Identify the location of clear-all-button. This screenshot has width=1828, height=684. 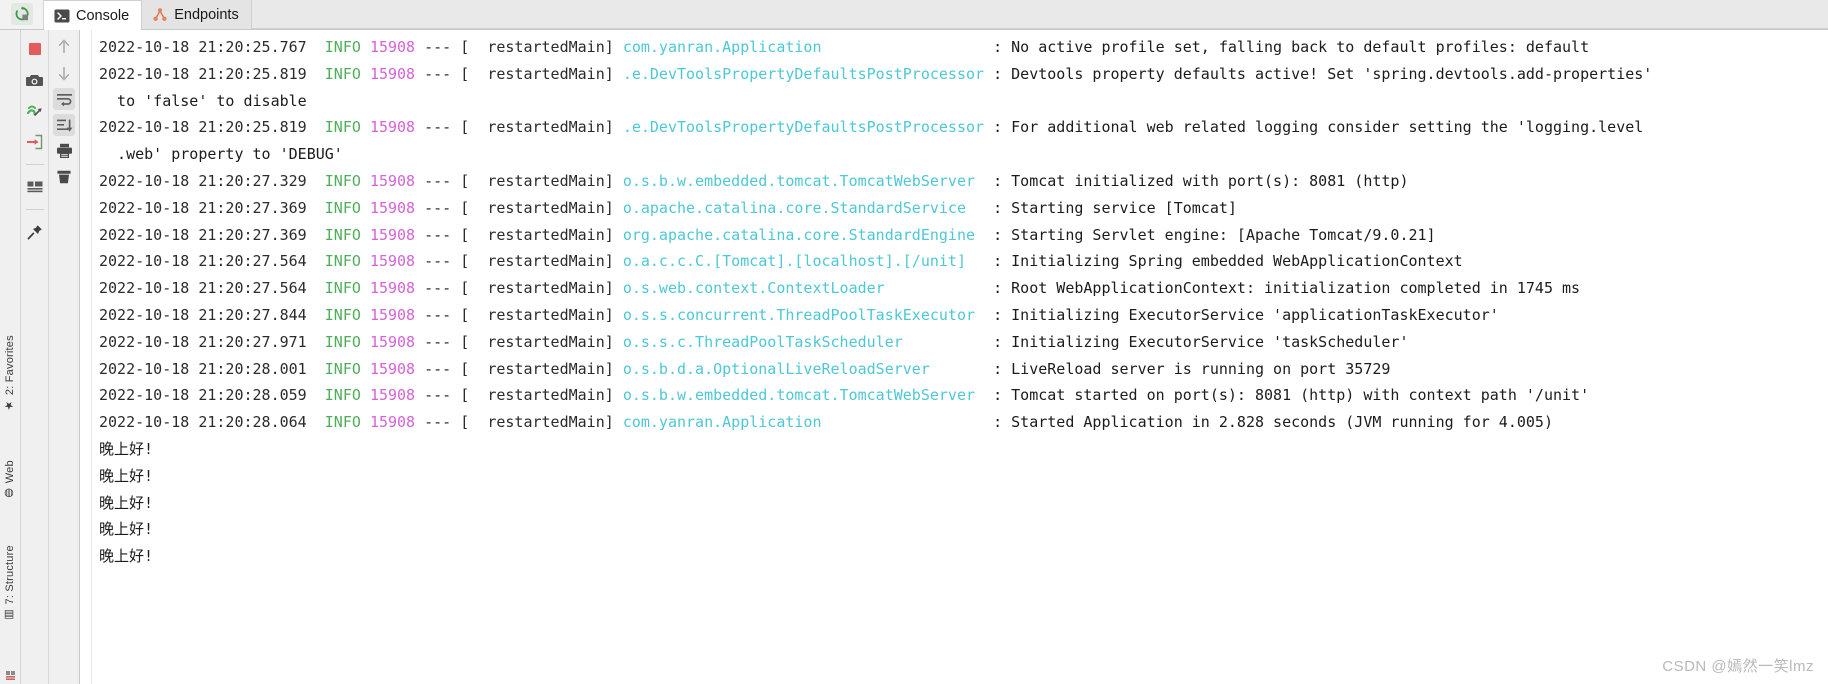
(64, 177).